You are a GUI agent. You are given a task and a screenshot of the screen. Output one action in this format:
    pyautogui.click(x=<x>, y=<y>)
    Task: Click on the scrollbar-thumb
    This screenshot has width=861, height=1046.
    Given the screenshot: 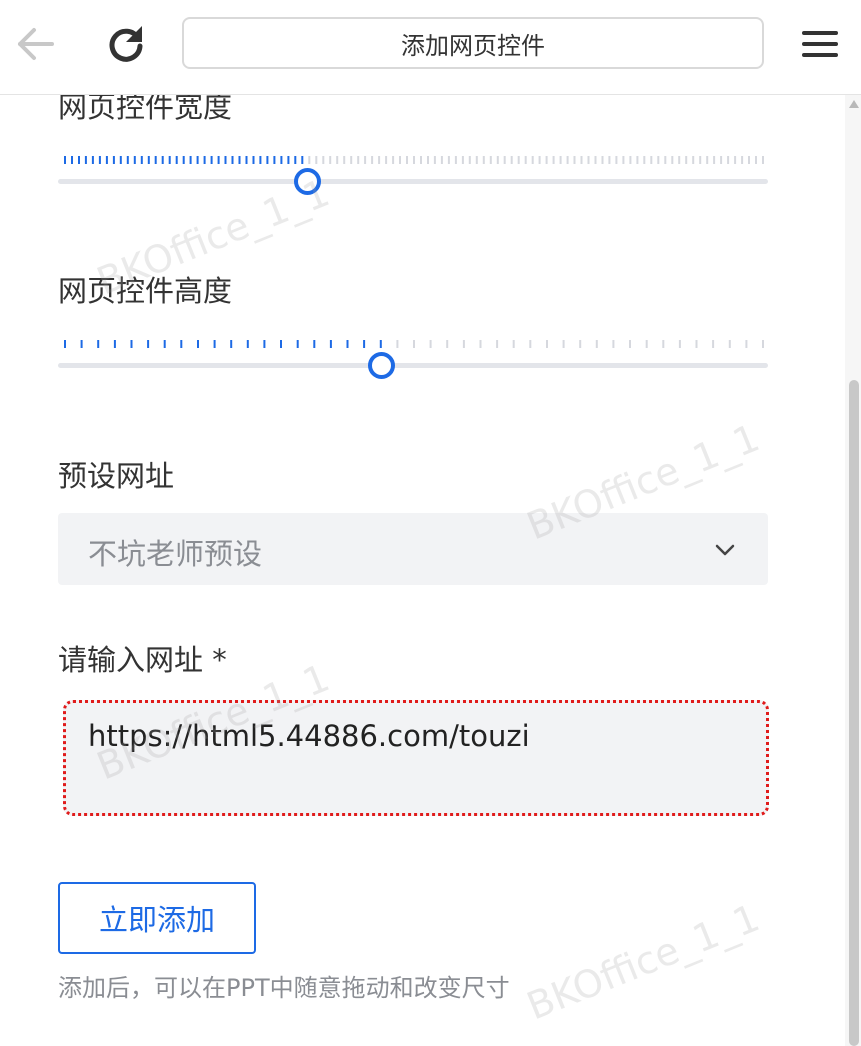 What is the action you would take?
    pyautogui.click(x=854, y=713)
    